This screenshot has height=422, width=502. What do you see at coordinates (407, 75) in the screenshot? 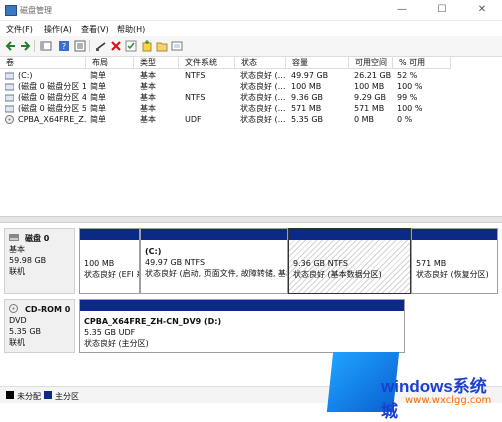
I see `cell-percent-free: 52 %` at bounding box center [407, 75].